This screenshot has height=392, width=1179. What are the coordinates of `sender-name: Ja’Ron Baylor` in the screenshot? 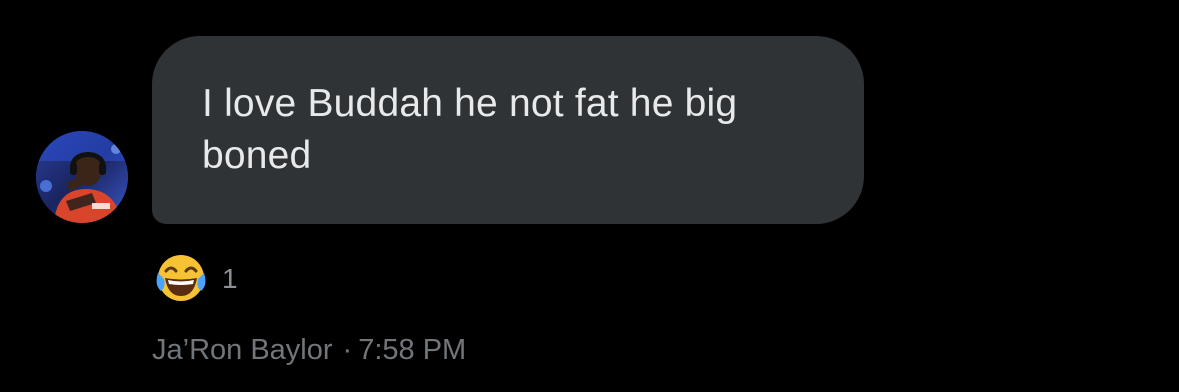 It's located at (242, 350).